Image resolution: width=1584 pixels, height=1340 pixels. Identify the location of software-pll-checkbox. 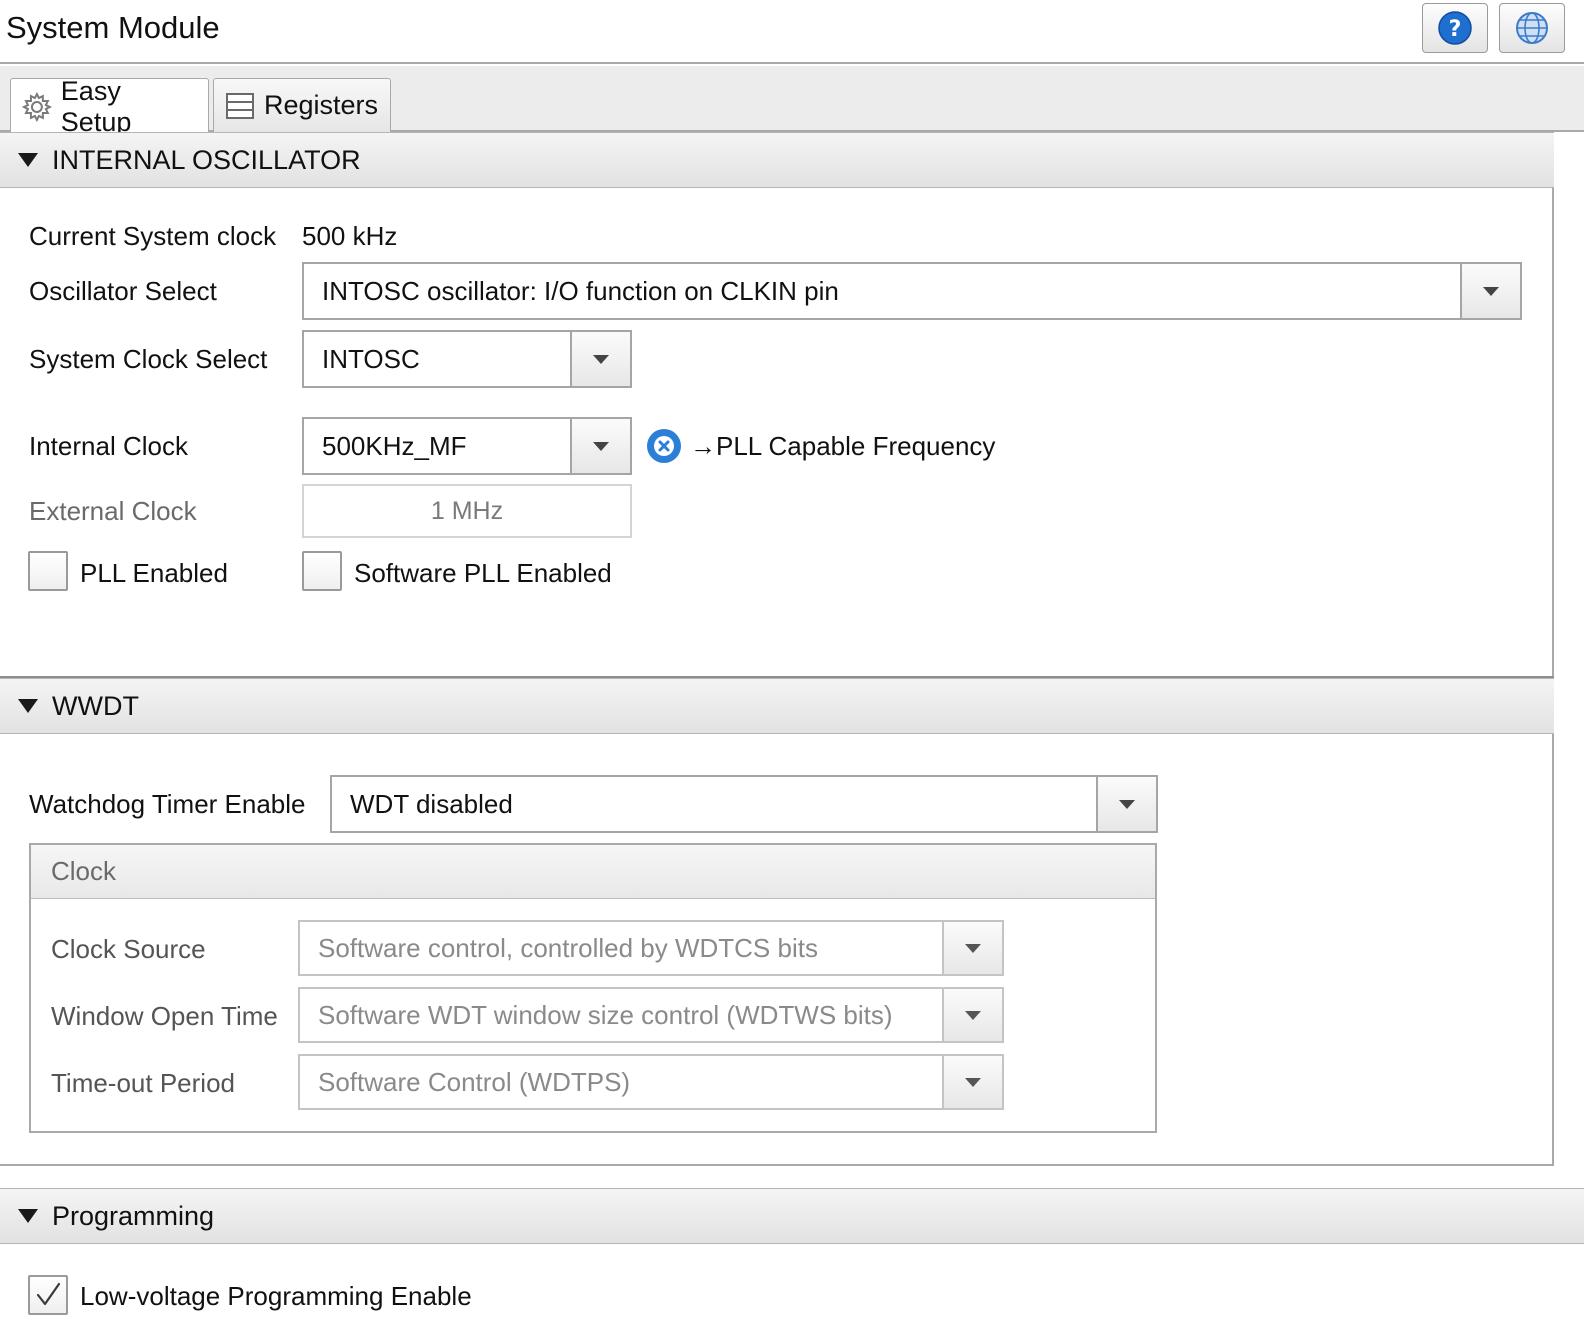
(322, 571).